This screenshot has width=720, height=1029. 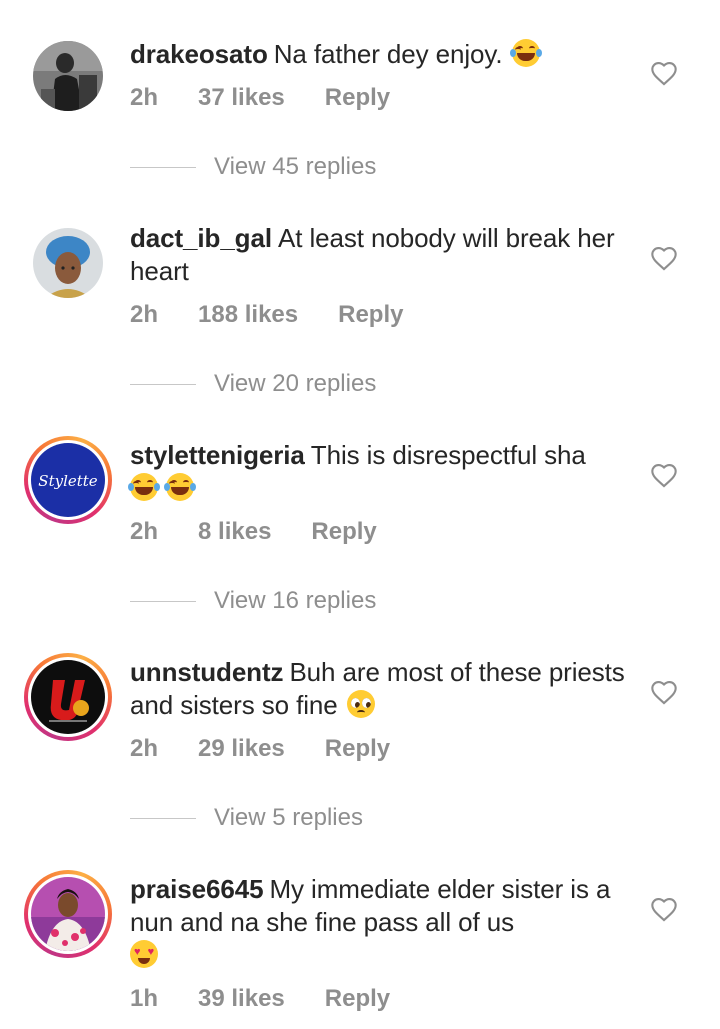 What do you see at coordinates (241, 999) in the screenshot?
I see `comment-likes: 39 likes` at bounding box center [241, 999].